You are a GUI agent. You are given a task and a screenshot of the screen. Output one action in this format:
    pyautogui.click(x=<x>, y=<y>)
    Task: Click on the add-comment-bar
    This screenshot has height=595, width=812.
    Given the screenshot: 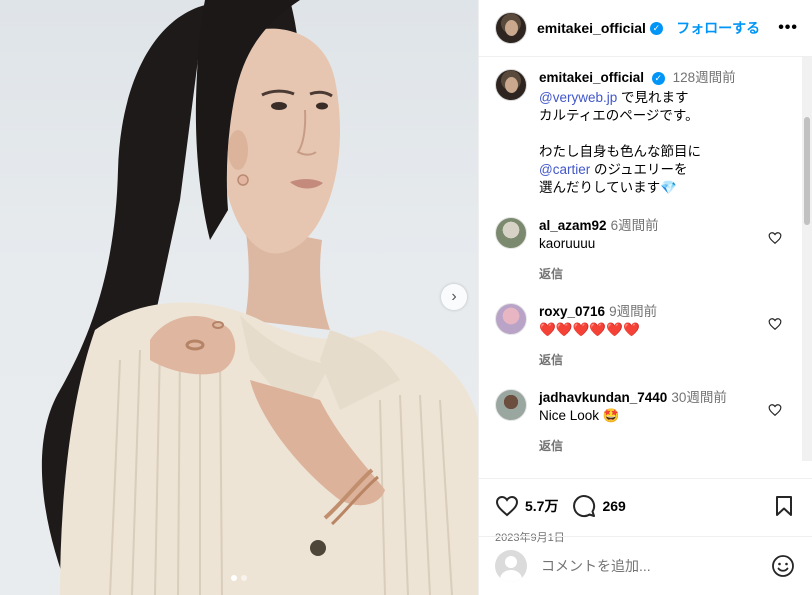 What is the action you would take?
    pyautogui.click(x=645, y=565)
    